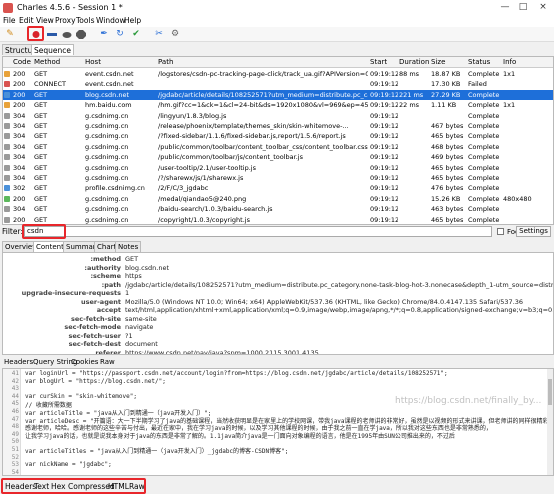 Image resolution: width=554 pixels, height=494 pixels. What do you see at coordinates (84, 362) in the screenshot?
I see `subtab-cookies: Cookies` at bounding box center [84, 362].